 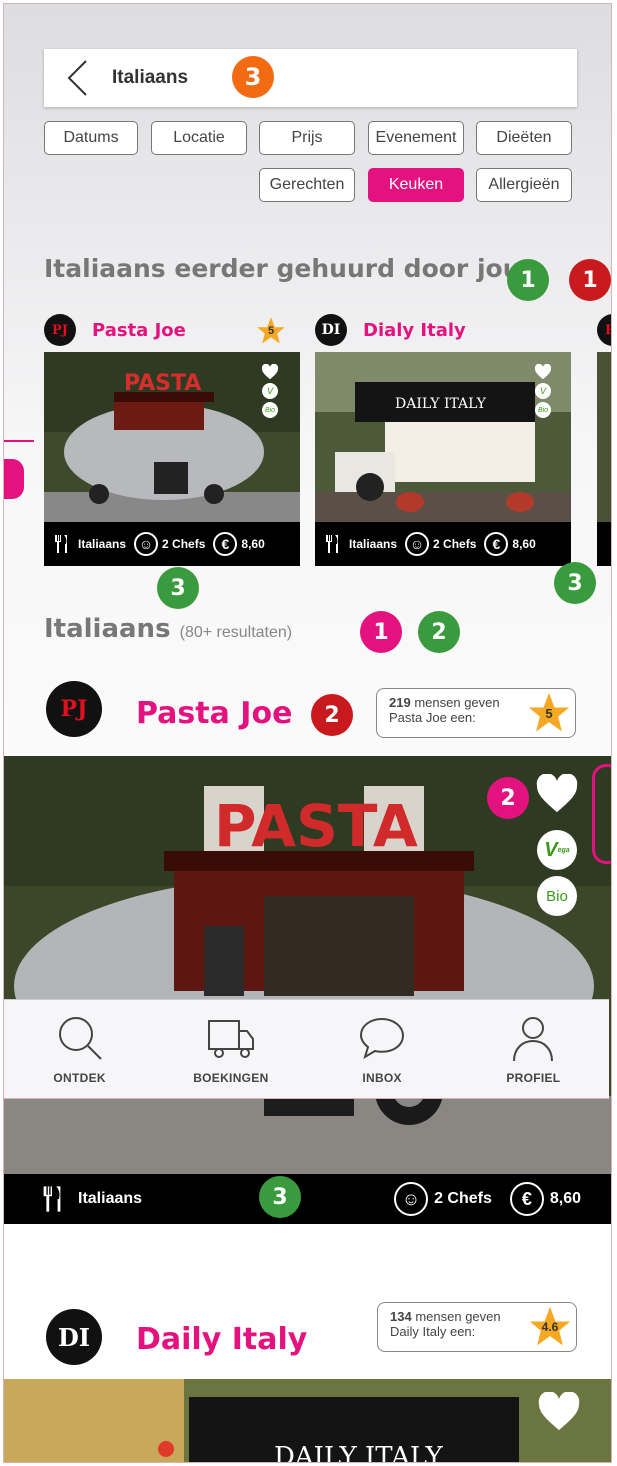 What do you see at coordinates (230, 1039) in the screenshot?
I see `truck-icon` at bounding box center [230, 1039].